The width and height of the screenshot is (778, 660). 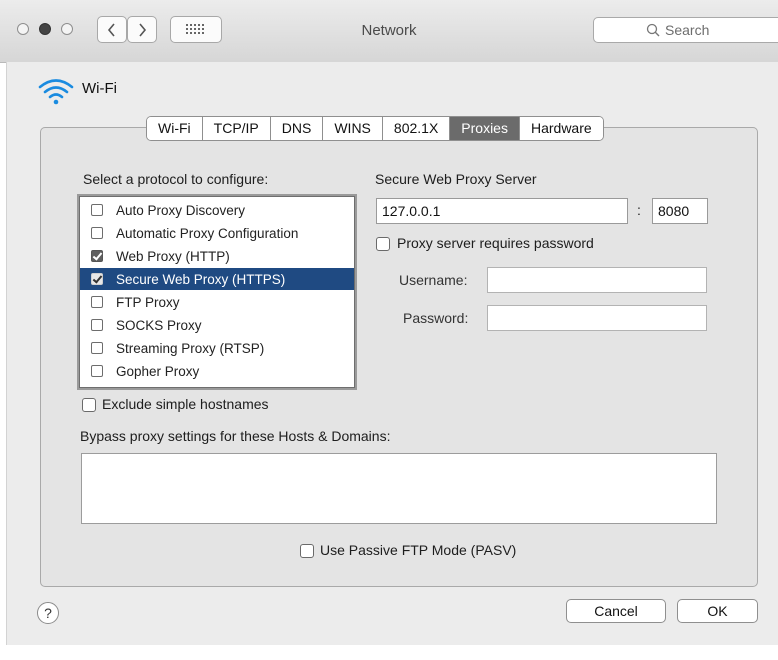 What do you see at coordinates (383, 244) in the screenshot?
I see `requires-password-checkbox` at bounding box center [383, 244].